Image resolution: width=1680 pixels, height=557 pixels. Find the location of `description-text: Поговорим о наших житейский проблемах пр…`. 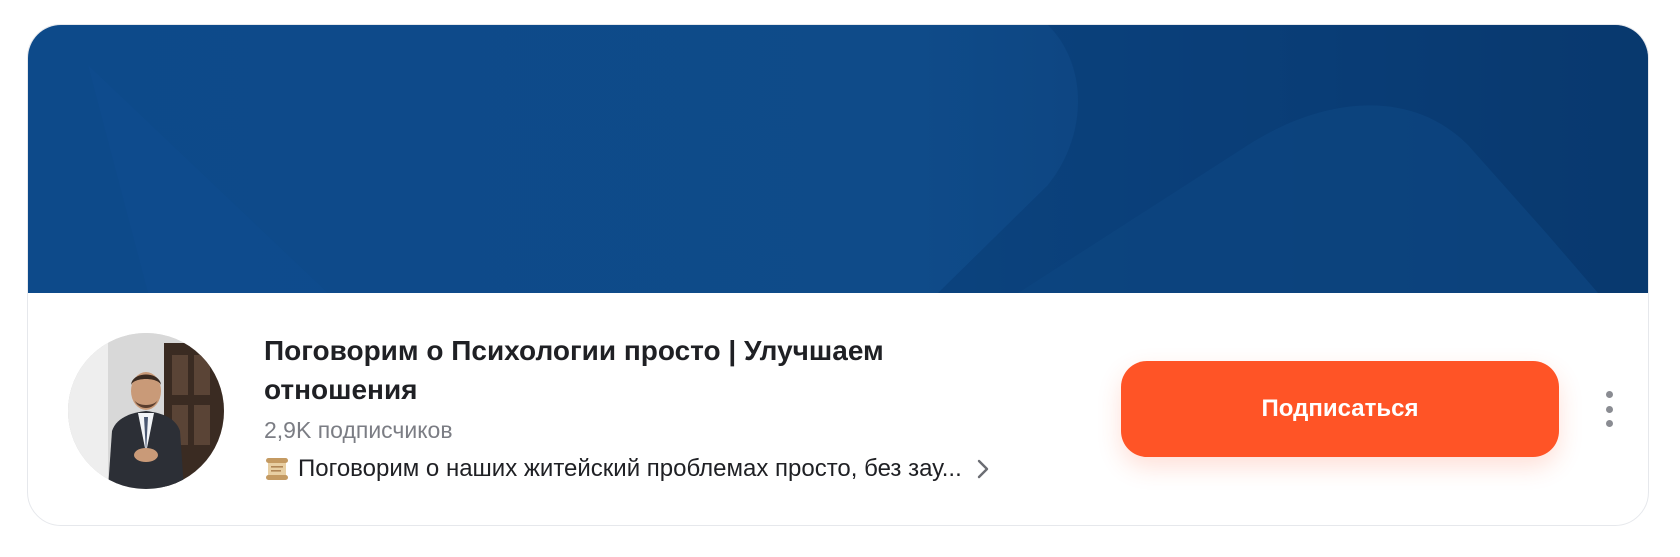

description-text: Поговорим о наших житейский проблемах пр… is located at coordinates (630, 468).